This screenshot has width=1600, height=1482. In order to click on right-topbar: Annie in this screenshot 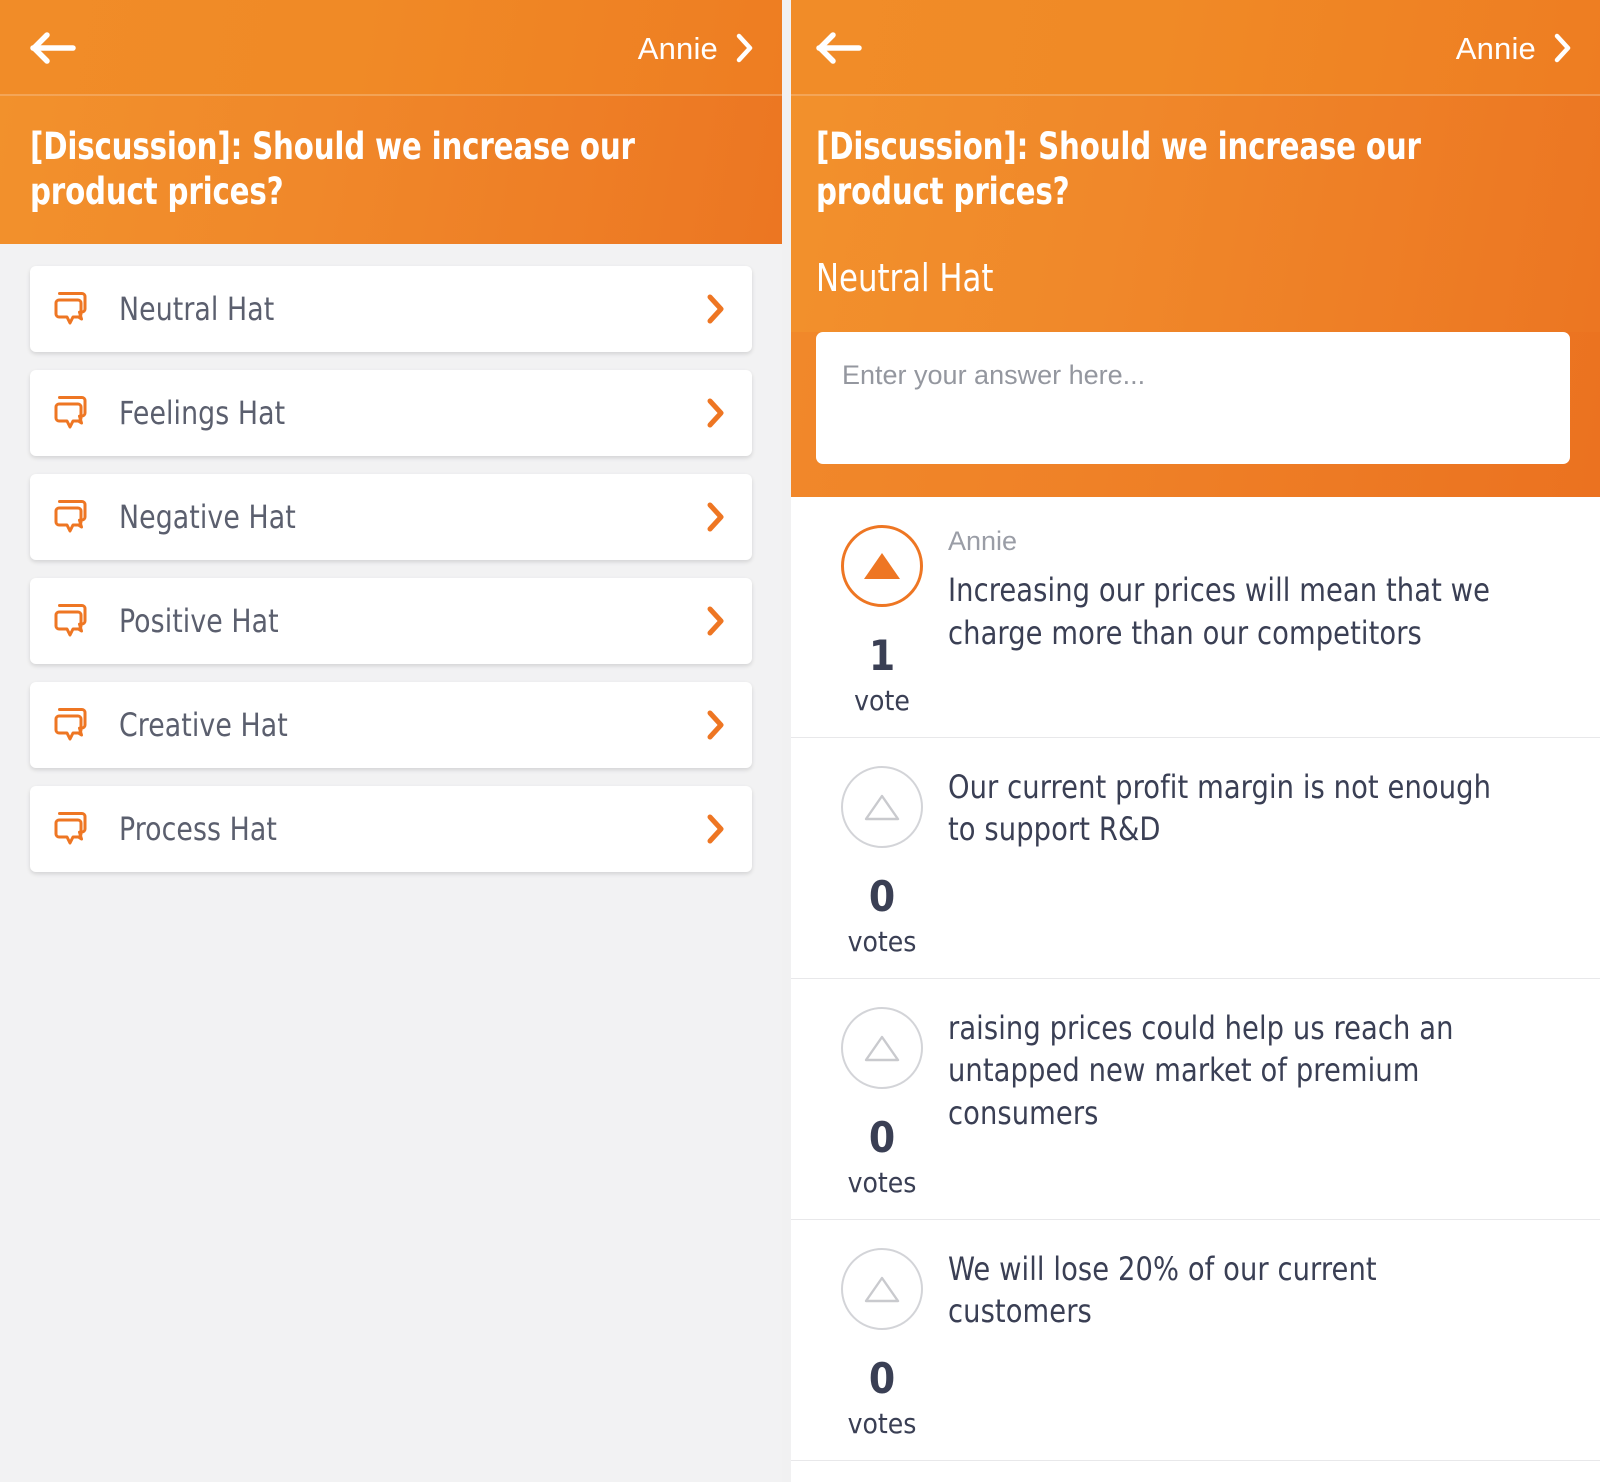, I will do `click(1193, 48)`.